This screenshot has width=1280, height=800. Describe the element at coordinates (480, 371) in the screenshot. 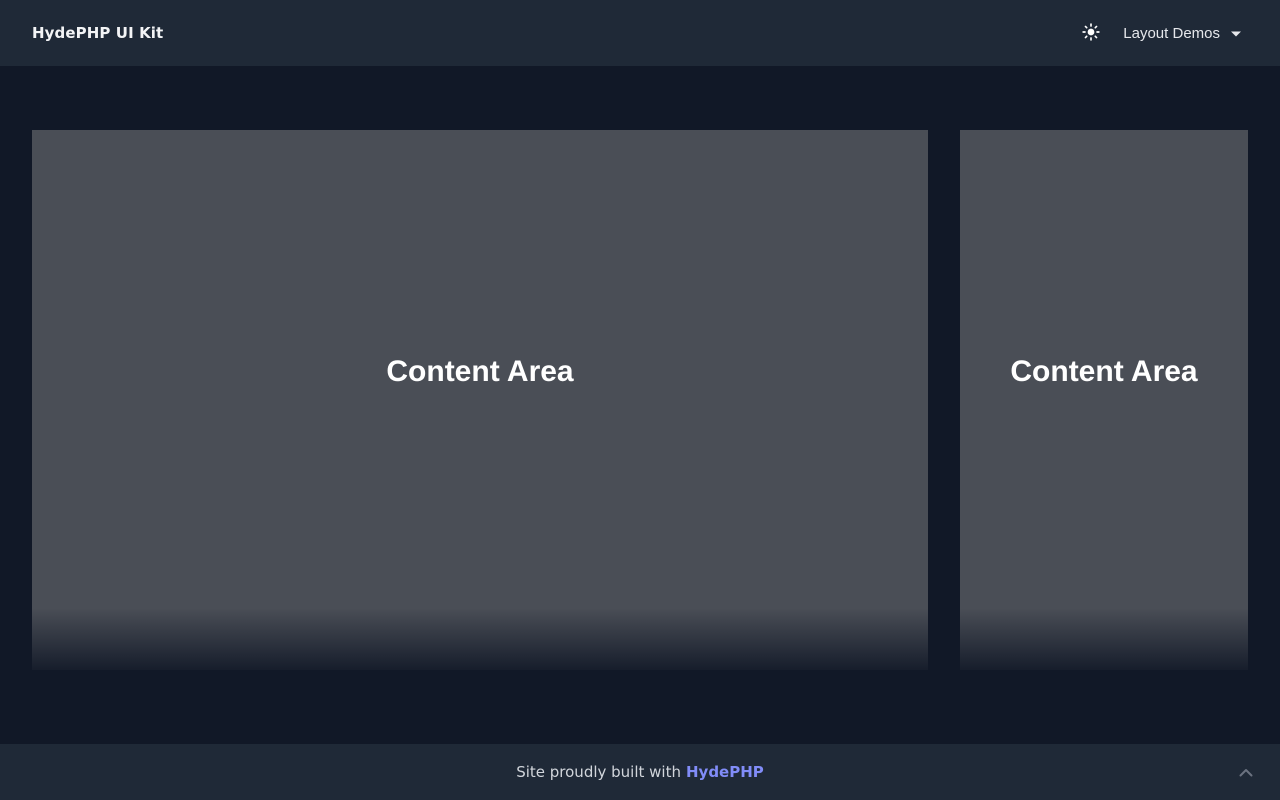

I see `main-content-area-label: Content Area` at that location.